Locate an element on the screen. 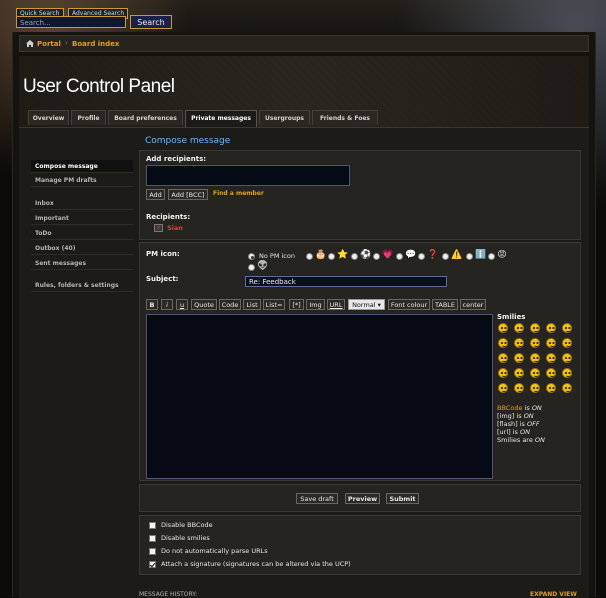 Image resolution: width=606 pixels, height=598 pixels. find-member-link: Find a member is located at coordinates (238, 193).